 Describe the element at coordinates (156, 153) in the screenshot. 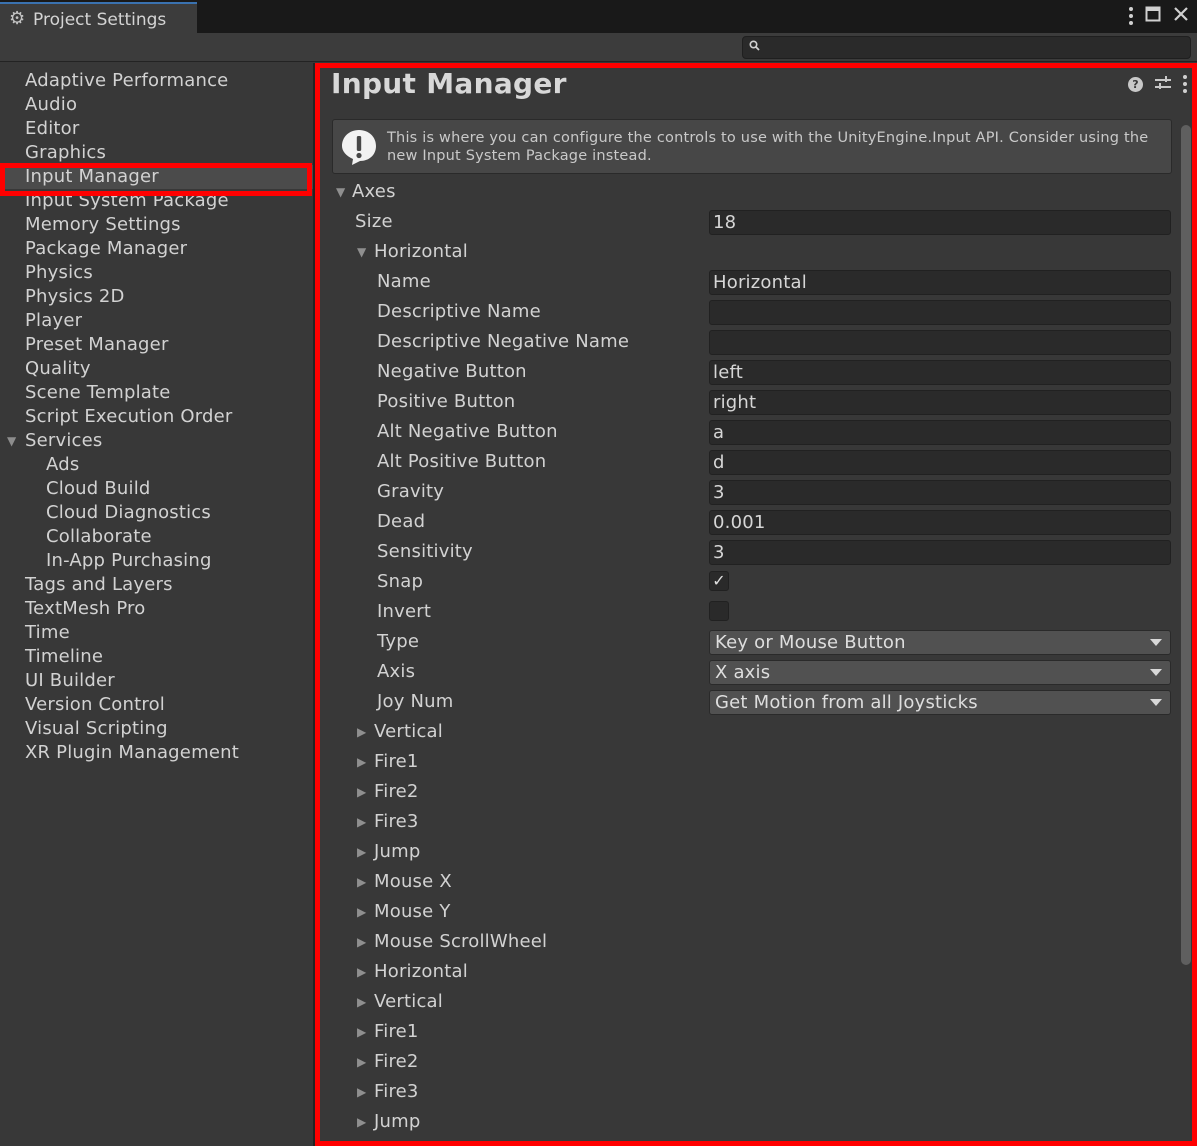

I see `sidebar-item-graphics: Graphics` at that location.